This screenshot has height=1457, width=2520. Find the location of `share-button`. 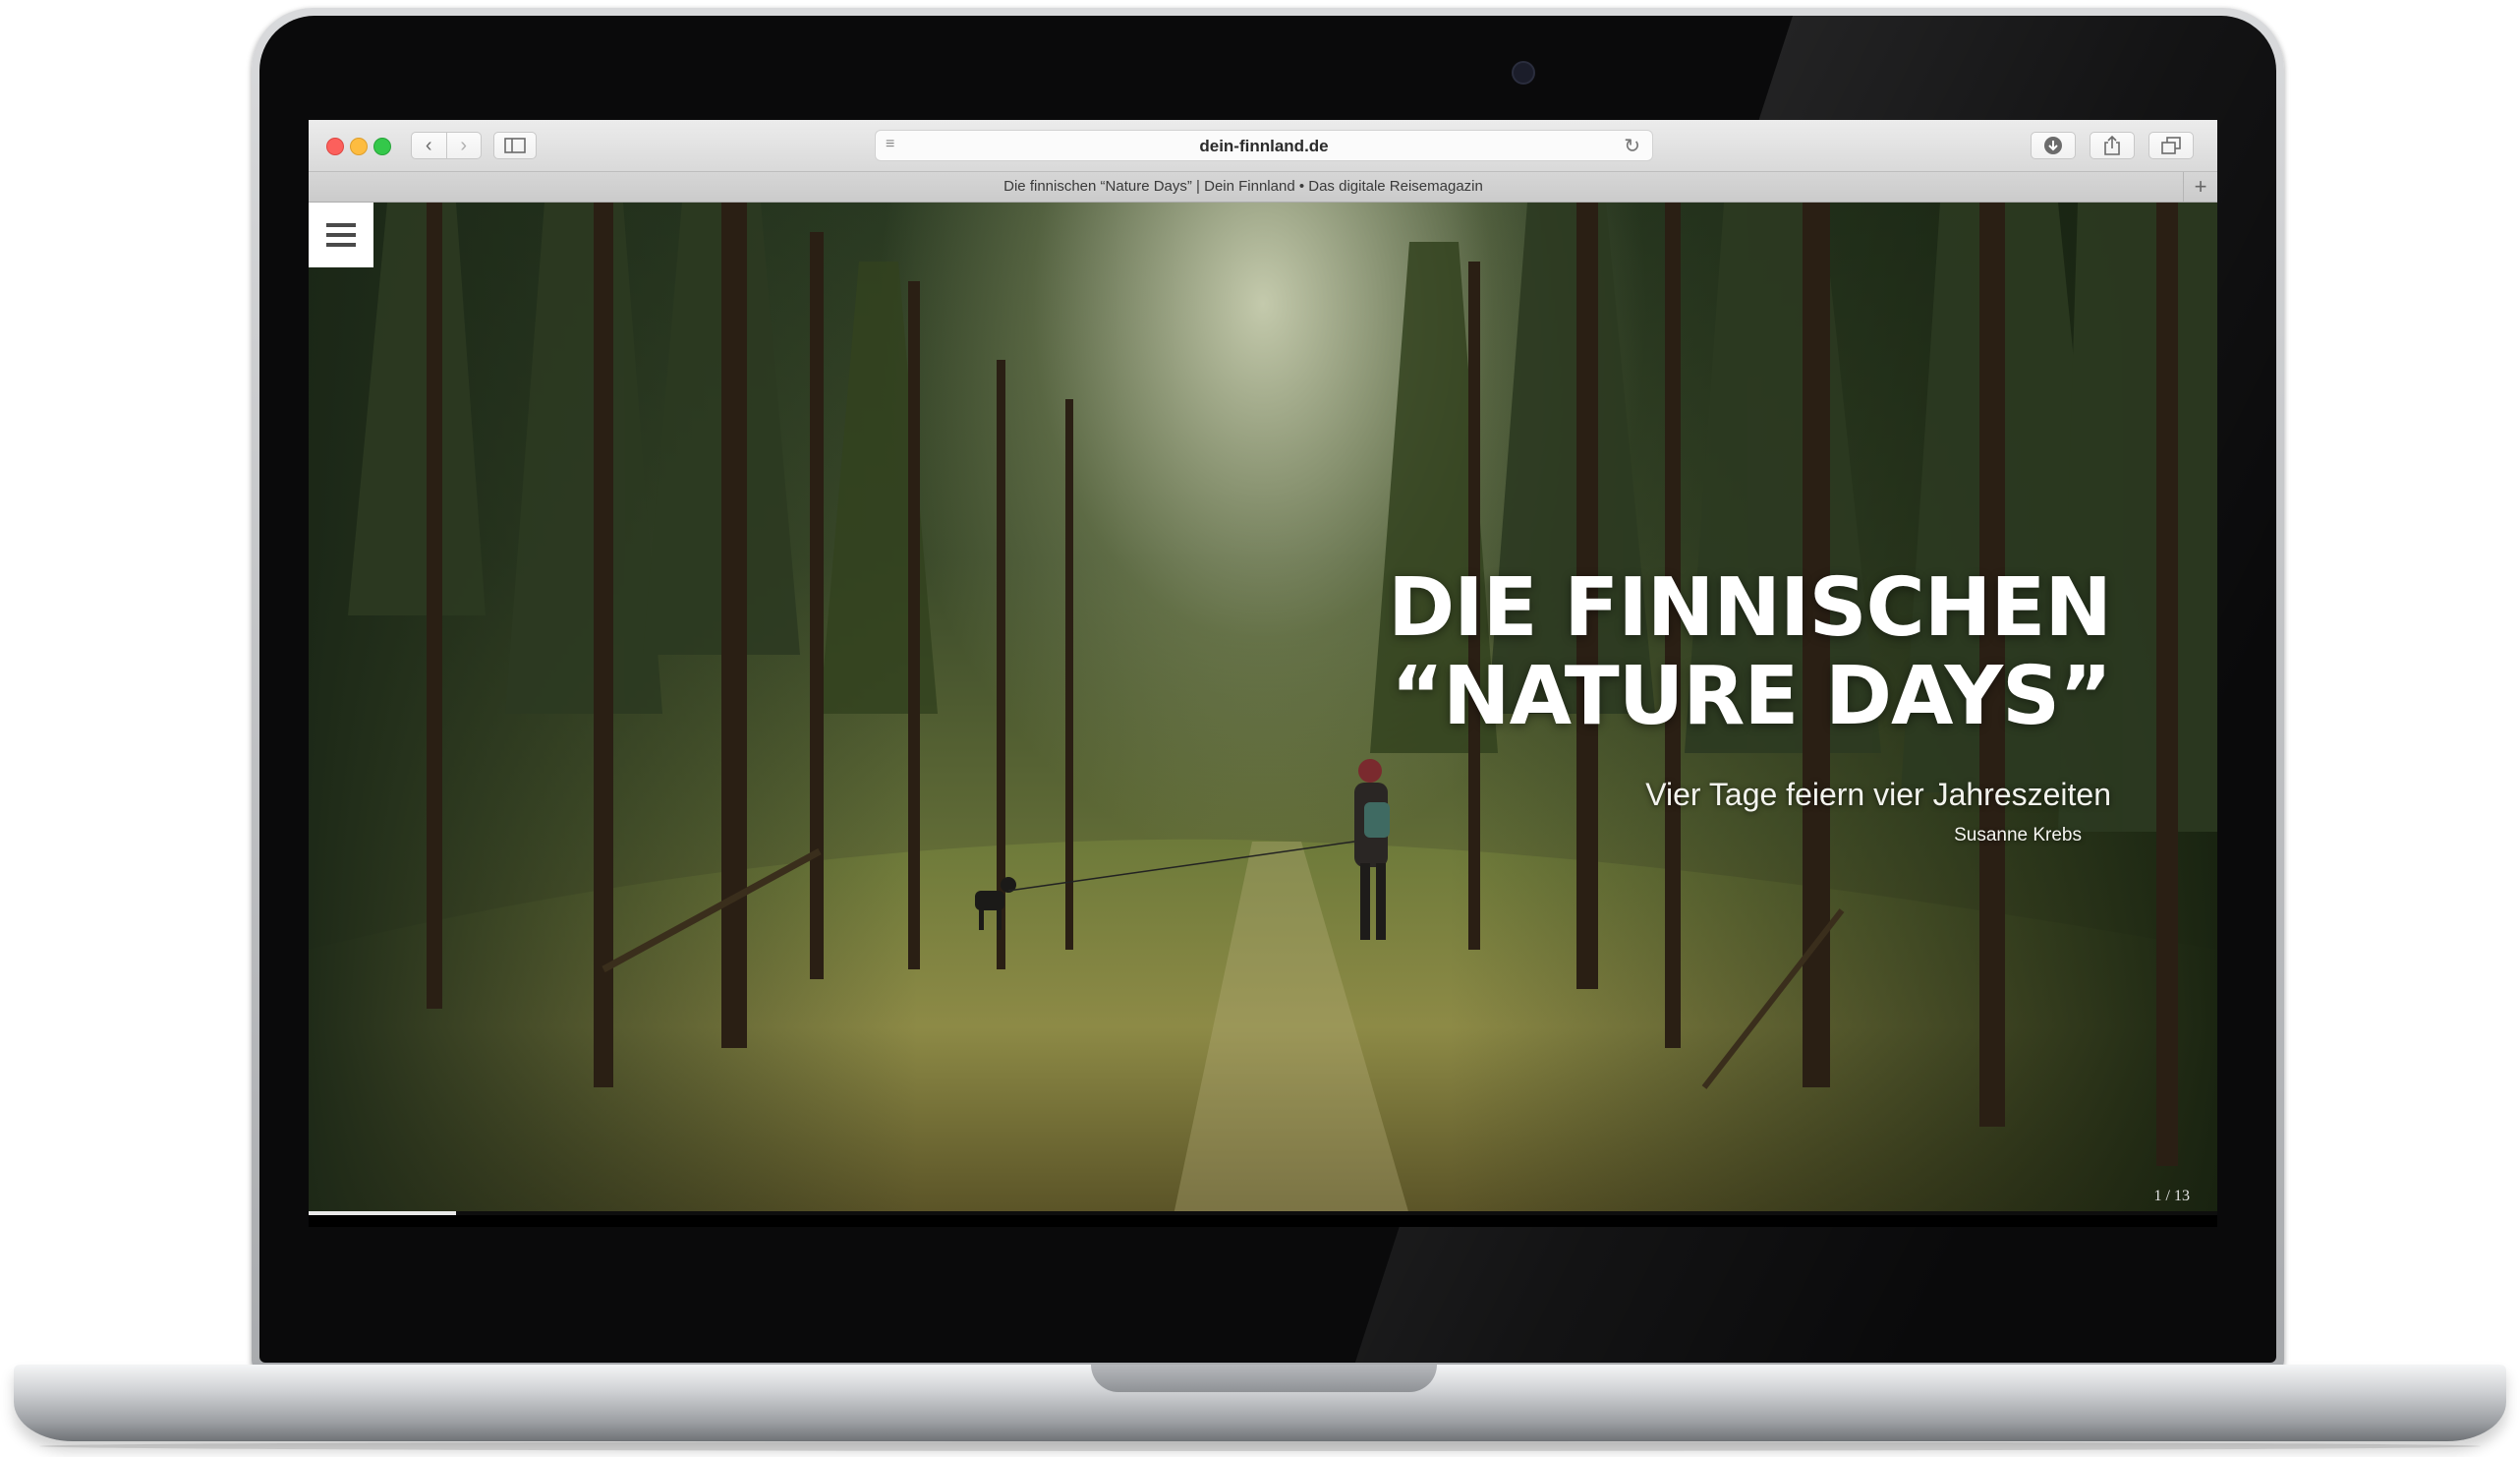

share-button is located at coordinates (2112, 145).